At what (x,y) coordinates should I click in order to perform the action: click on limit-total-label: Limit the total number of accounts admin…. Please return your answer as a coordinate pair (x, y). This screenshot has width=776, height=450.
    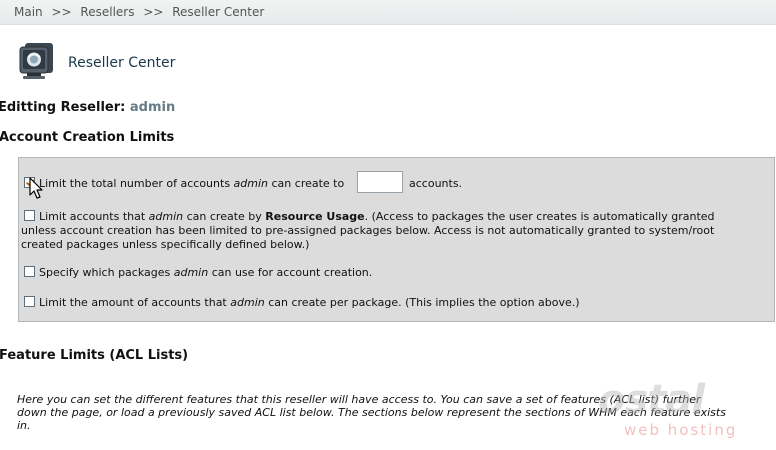
    Looking at the image, I should click on (192, 183).